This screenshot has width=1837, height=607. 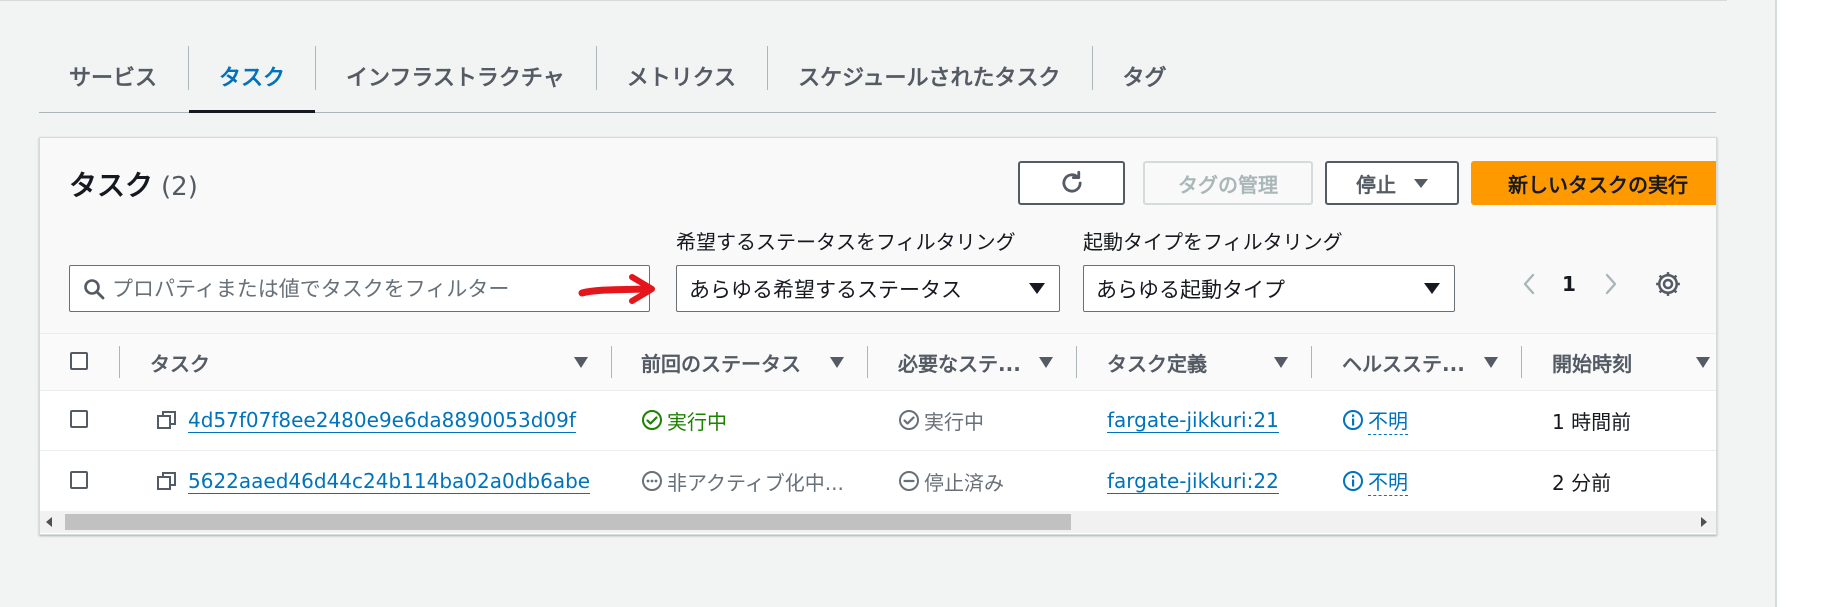 What do you see at coordinates (79, 361) in the screenshot?
I see `select-all-checkbox` at bounding box center [79, 361].